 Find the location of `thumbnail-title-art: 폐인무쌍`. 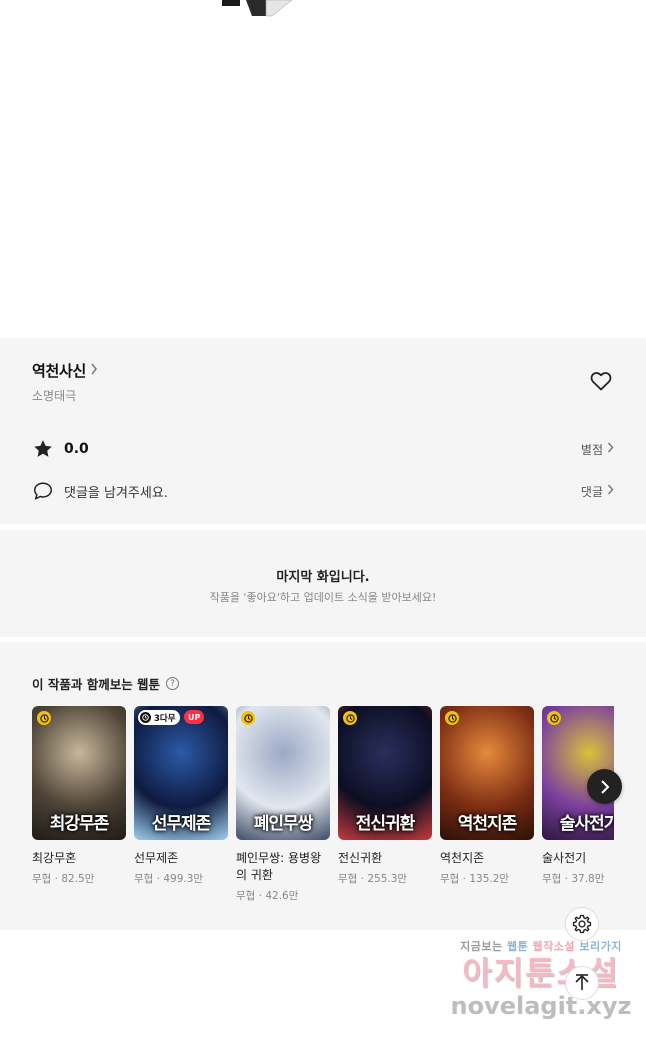

thumbnail-title-art: 폐인무쌍 is located at coordinates (283, 824).